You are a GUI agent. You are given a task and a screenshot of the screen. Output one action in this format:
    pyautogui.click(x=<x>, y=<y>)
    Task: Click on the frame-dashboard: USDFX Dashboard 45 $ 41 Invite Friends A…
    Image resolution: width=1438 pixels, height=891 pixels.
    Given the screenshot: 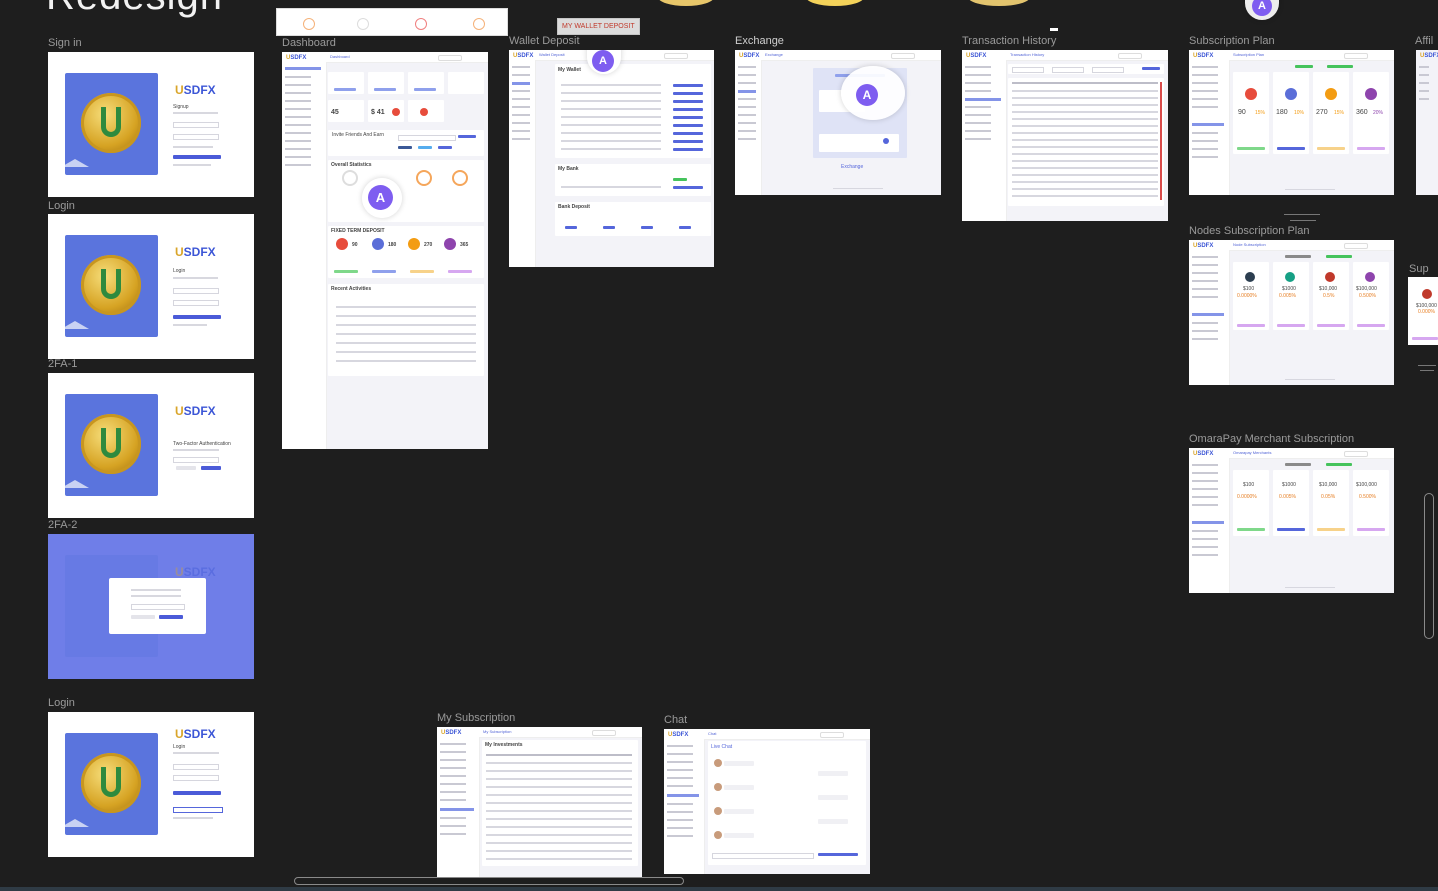 What is the action you would take?
    pyautogui.click(x=385, y=250)
    